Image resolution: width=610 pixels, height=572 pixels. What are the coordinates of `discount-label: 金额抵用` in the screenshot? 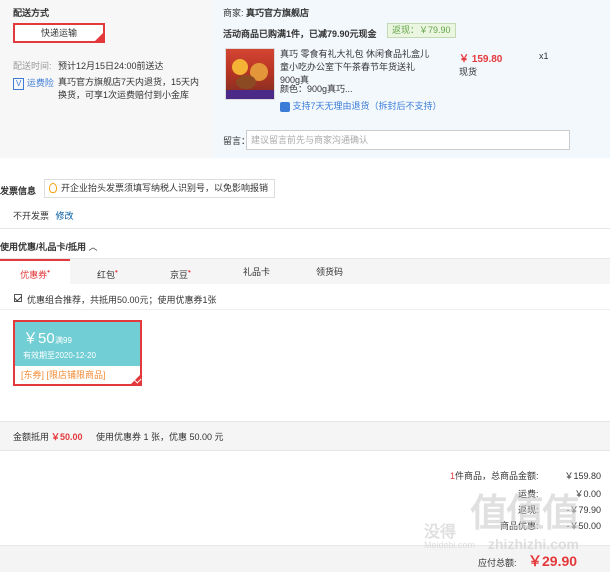 It's located at (31, 437).